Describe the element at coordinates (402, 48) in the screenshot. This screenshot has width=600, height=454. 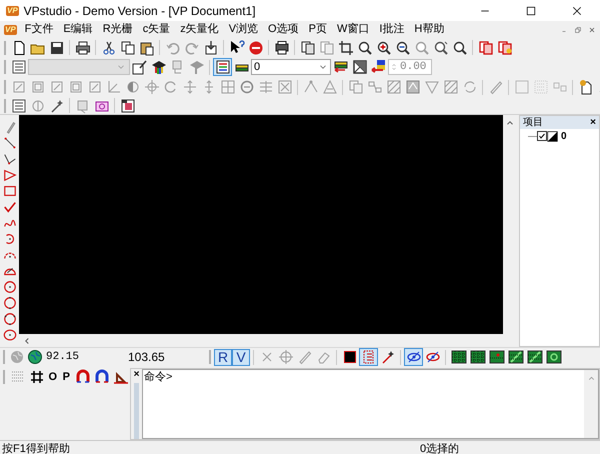
I see `zoom-out-icon` at that location.